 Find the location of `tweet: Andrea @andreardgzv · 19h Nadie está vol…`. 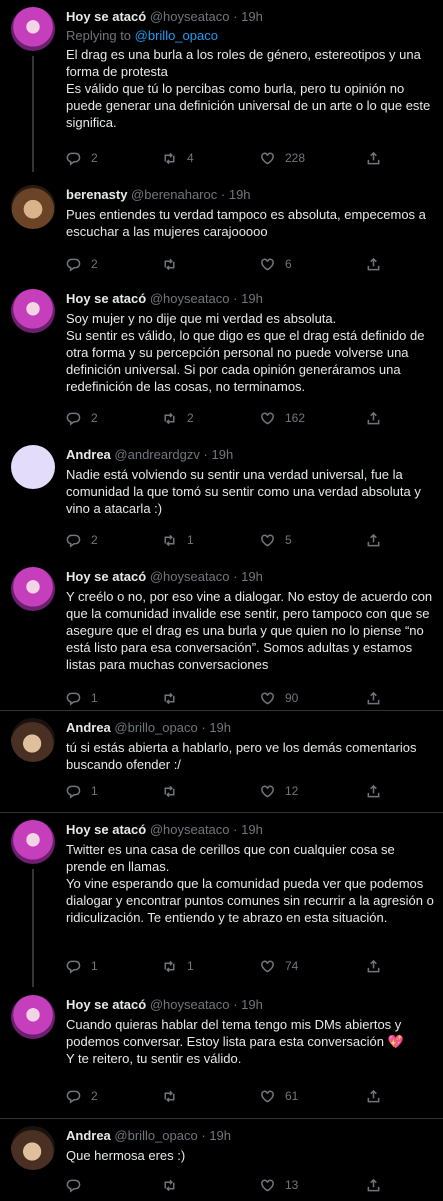

tweet: Andrea @andreardgzv · 19h Nadie está vol… is located at coordinates (221, 498).